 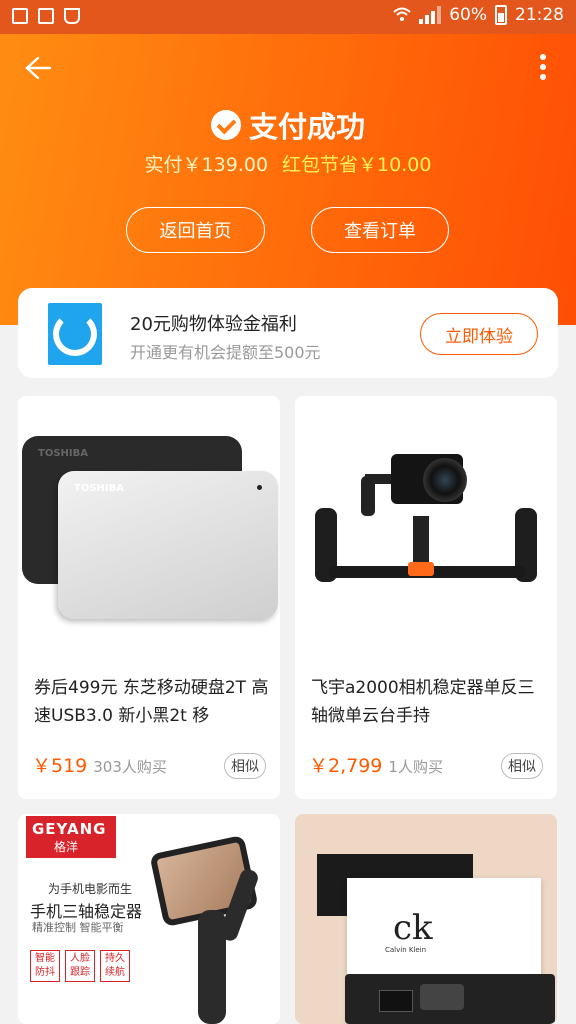 I want to click on gimbal-image, so click(x=212, y=967).